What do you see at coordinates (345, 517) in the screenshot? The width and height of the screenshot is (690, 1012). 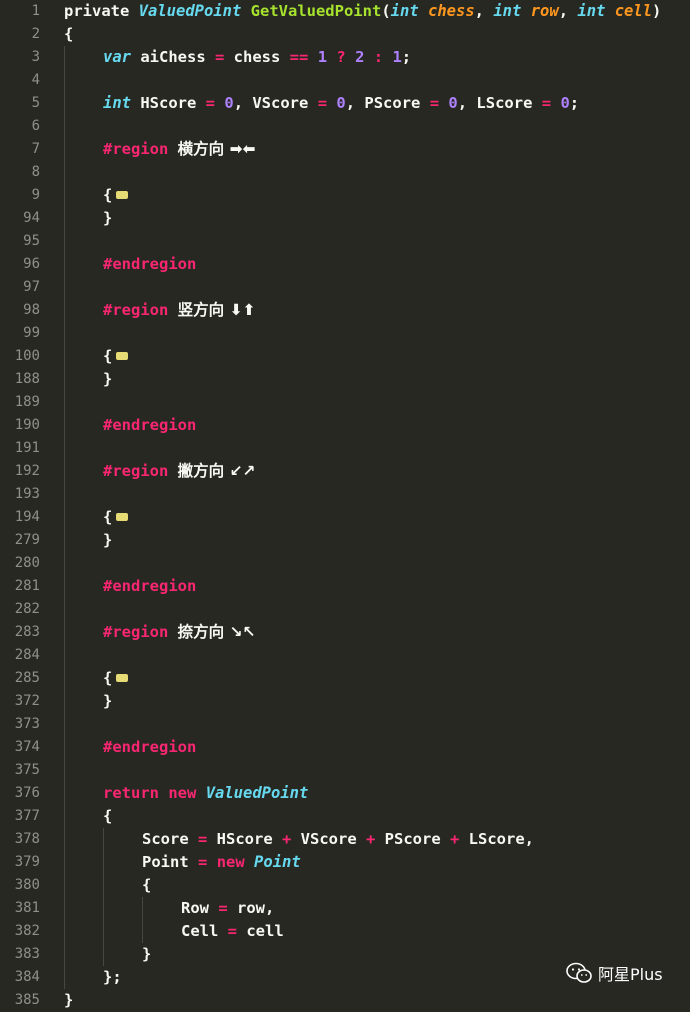 I see `code-line: 194 {` at bounding box center [345, 517].